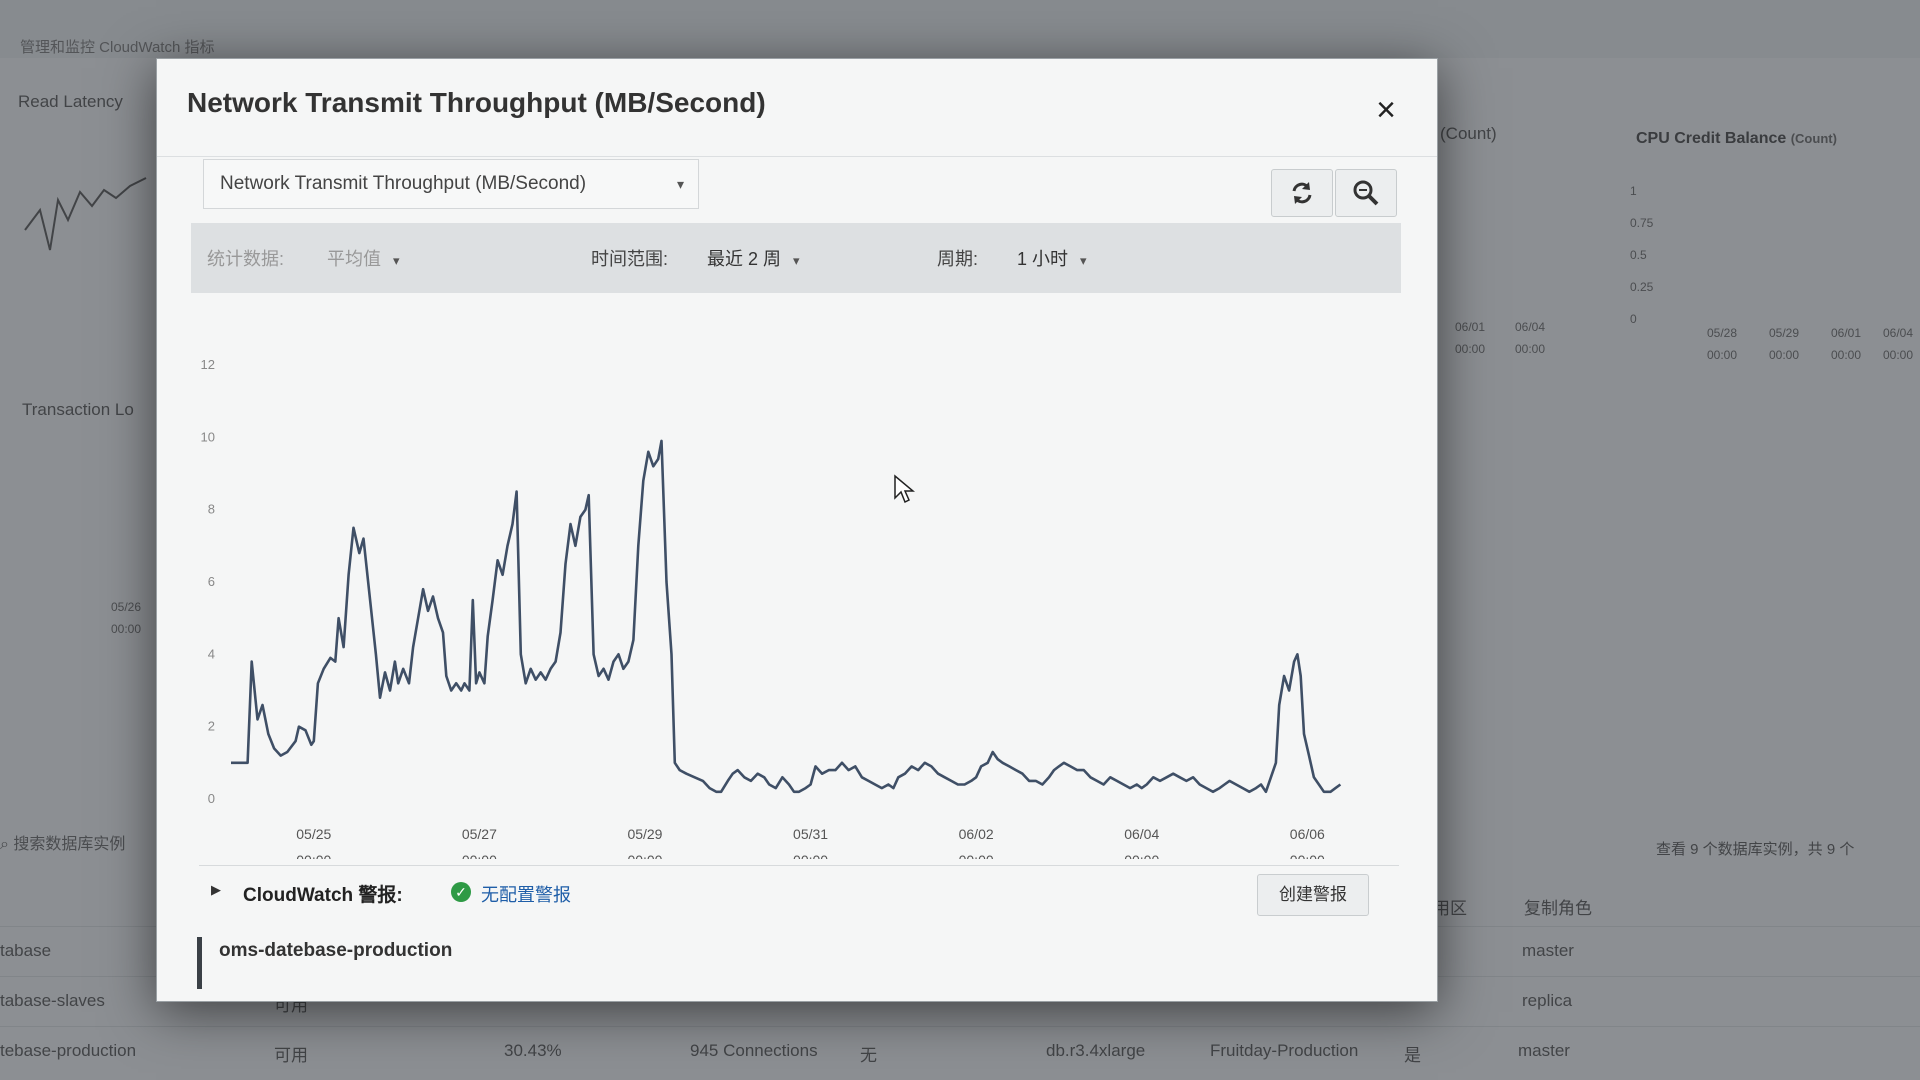 The width and height of the screenshot is (1920, 1080). What do you see at coordinates (1141, 834) in the screenshot?
I see `x-tick-date: 06/04` at bounding box center [1141, 834].